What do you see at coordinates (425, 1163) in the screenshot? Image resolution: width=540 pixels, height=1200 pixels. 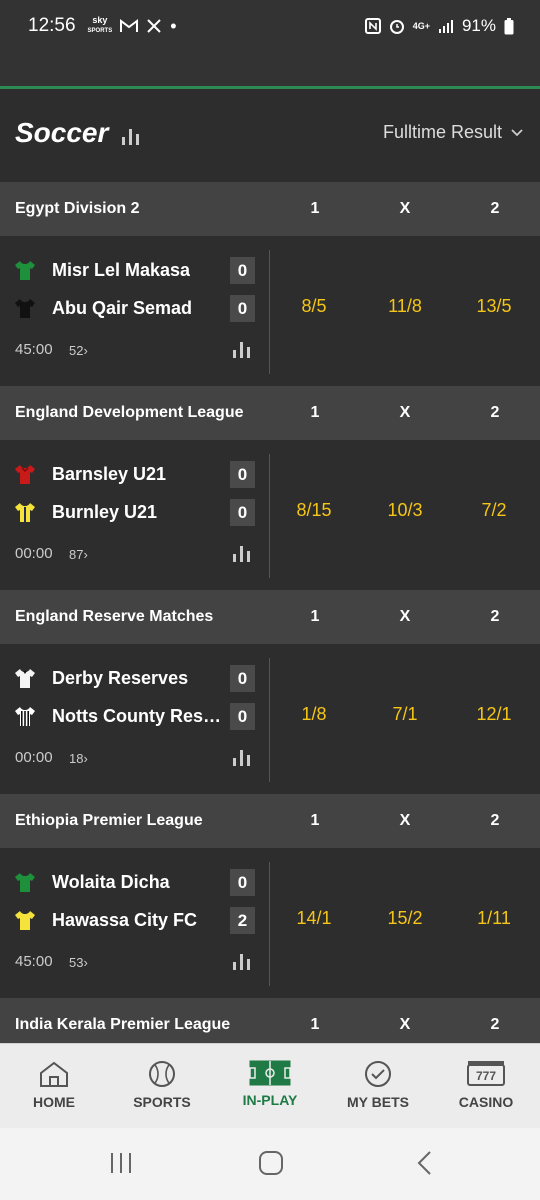 I see `back-icon` at bounding box center [425, 1163].